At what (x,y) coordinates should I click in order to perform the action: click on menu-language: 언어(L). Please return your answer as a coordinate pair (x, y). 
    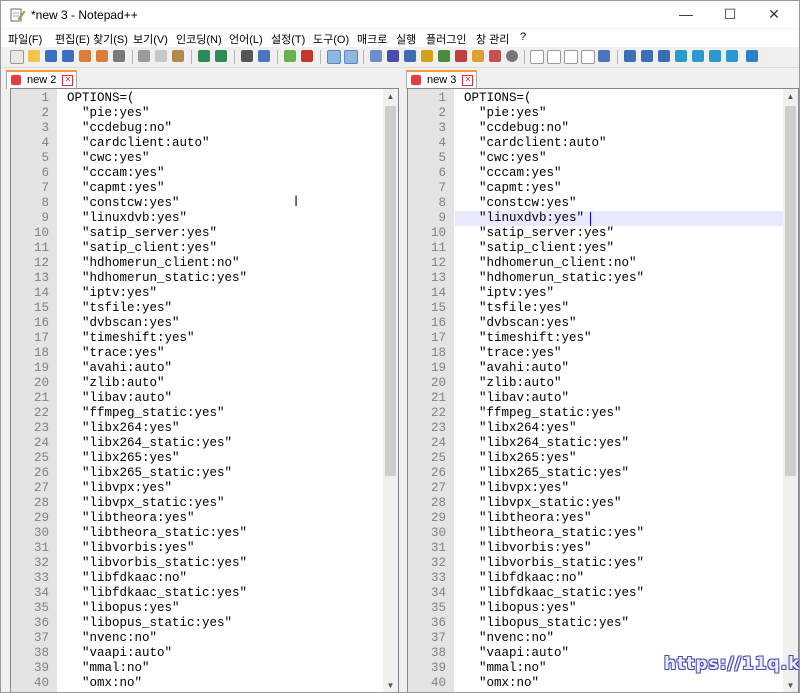
    Looking at the image, I should click on (246, 39).